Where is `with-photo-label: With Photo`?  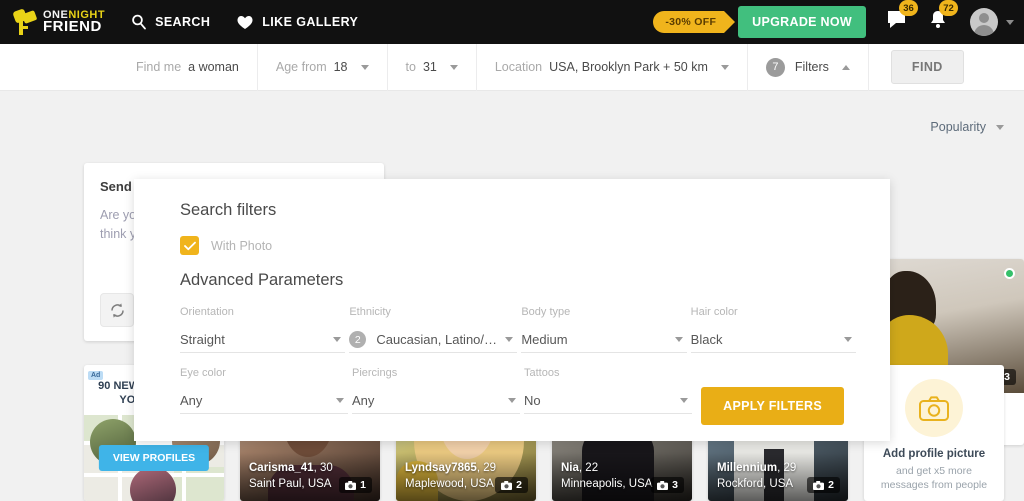 with-photo-label: With Photo is located at coordinates (242, 245).